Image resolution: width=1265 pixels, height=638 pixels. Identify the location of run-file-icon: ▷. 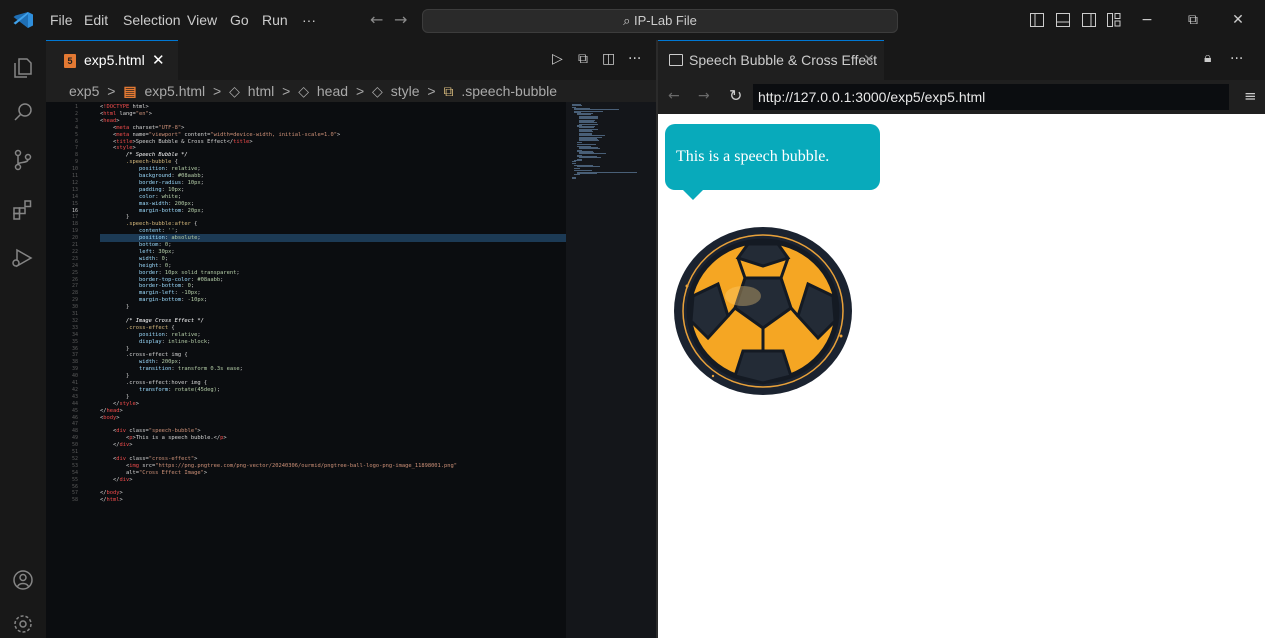
(557, 59).